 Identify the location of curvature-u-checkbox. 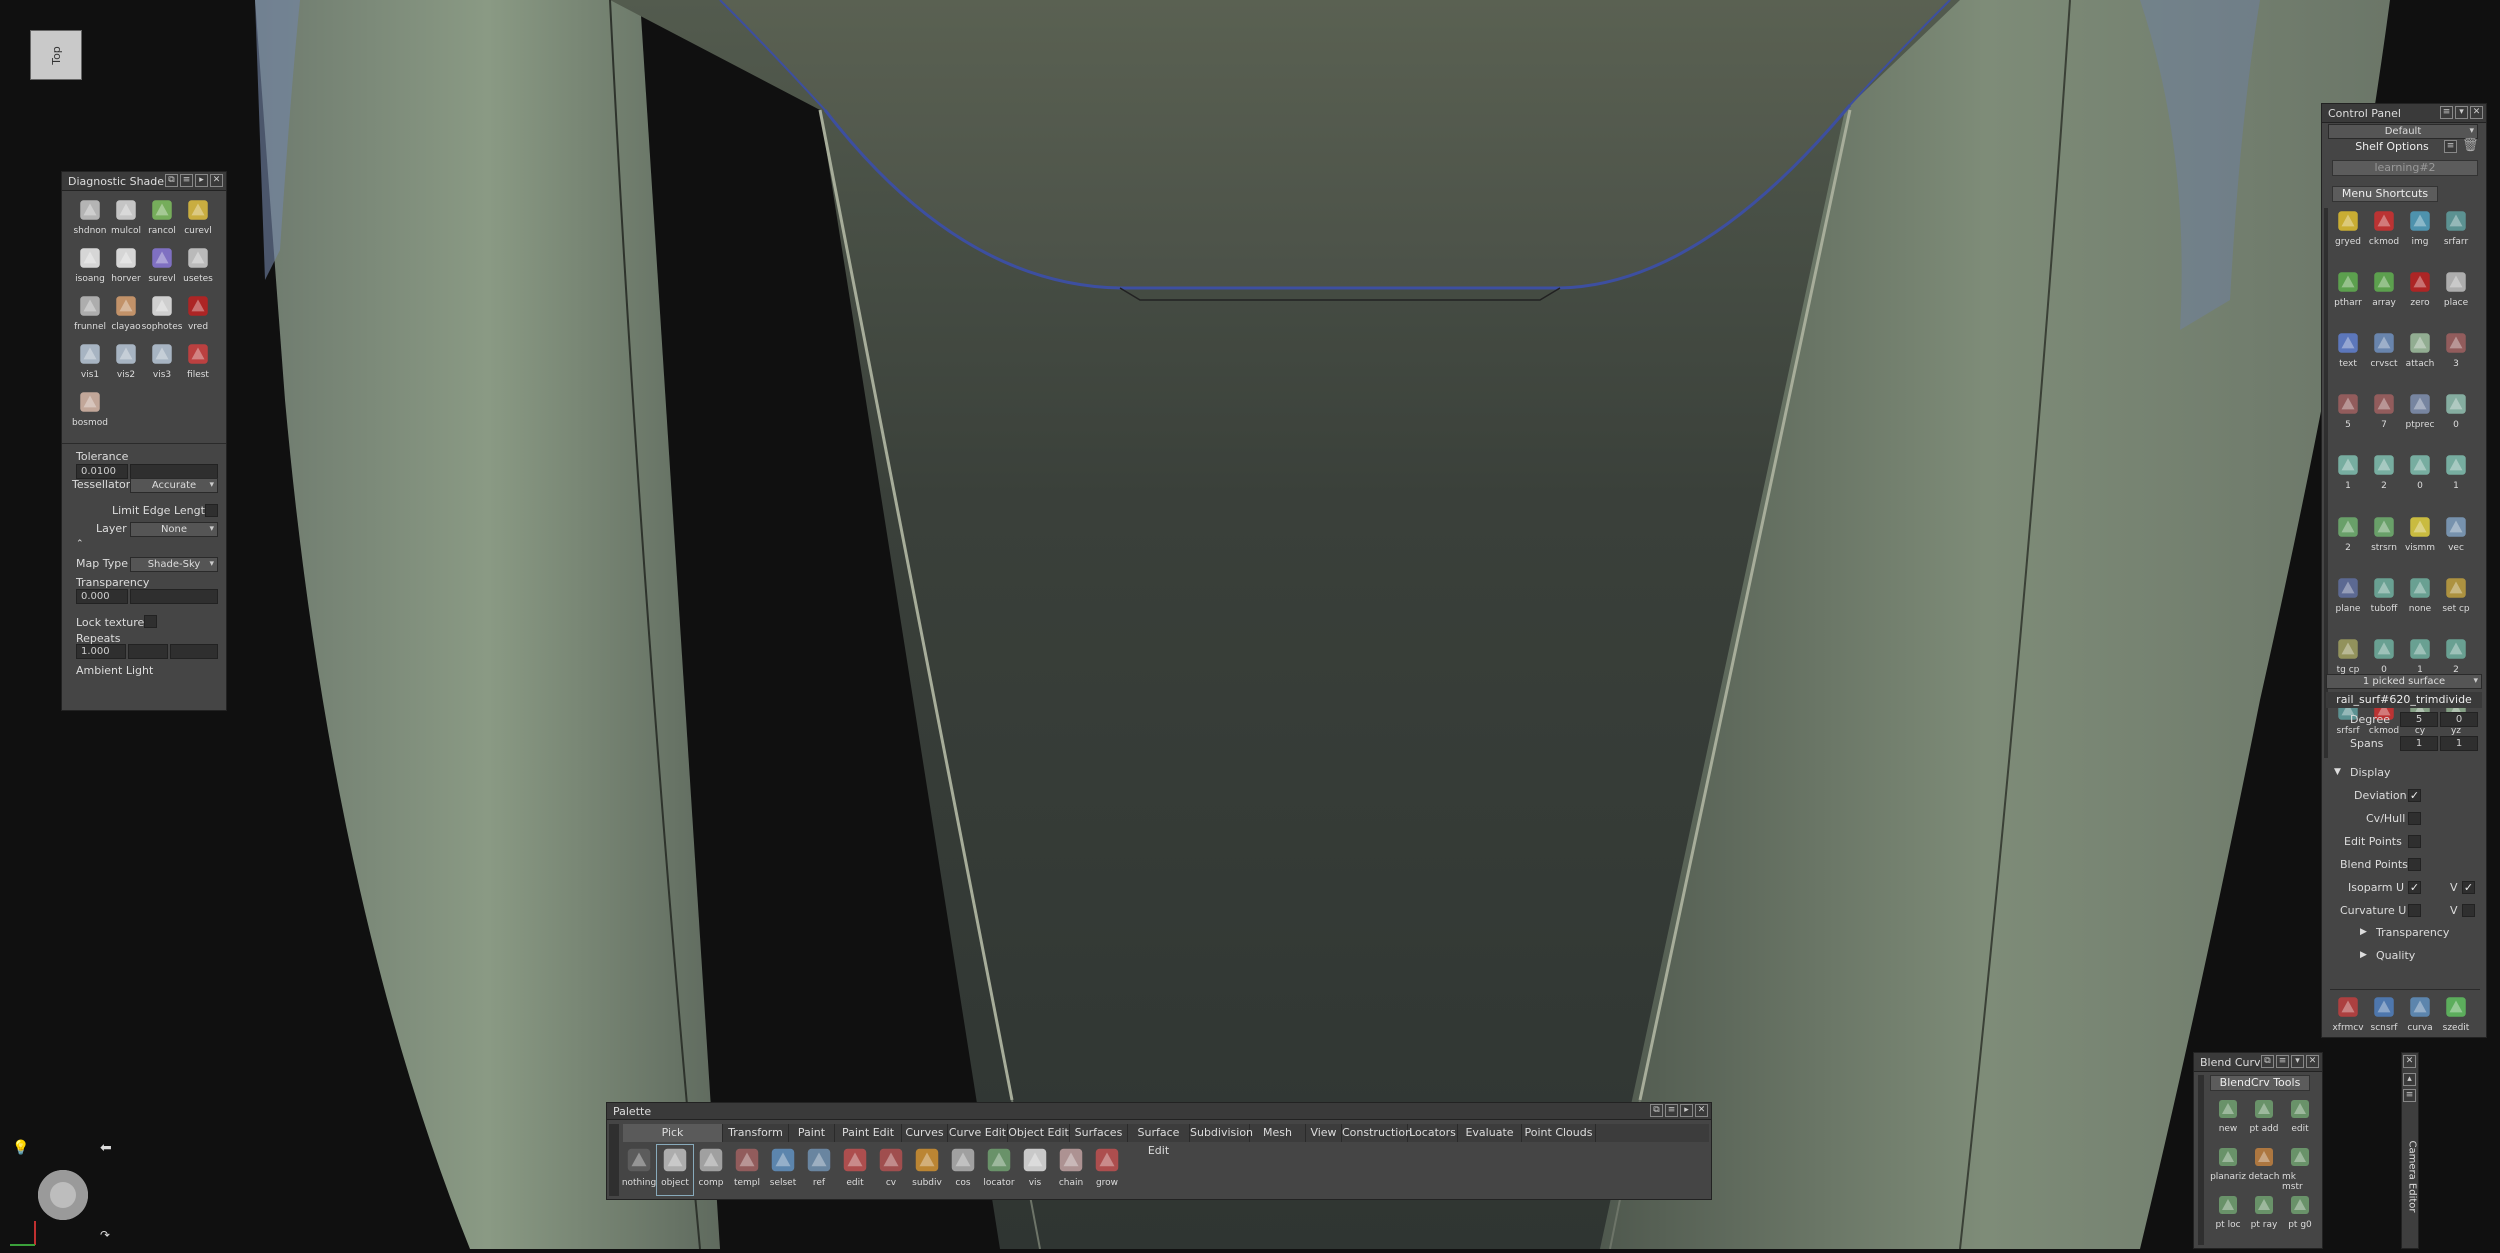
(2414, 910).